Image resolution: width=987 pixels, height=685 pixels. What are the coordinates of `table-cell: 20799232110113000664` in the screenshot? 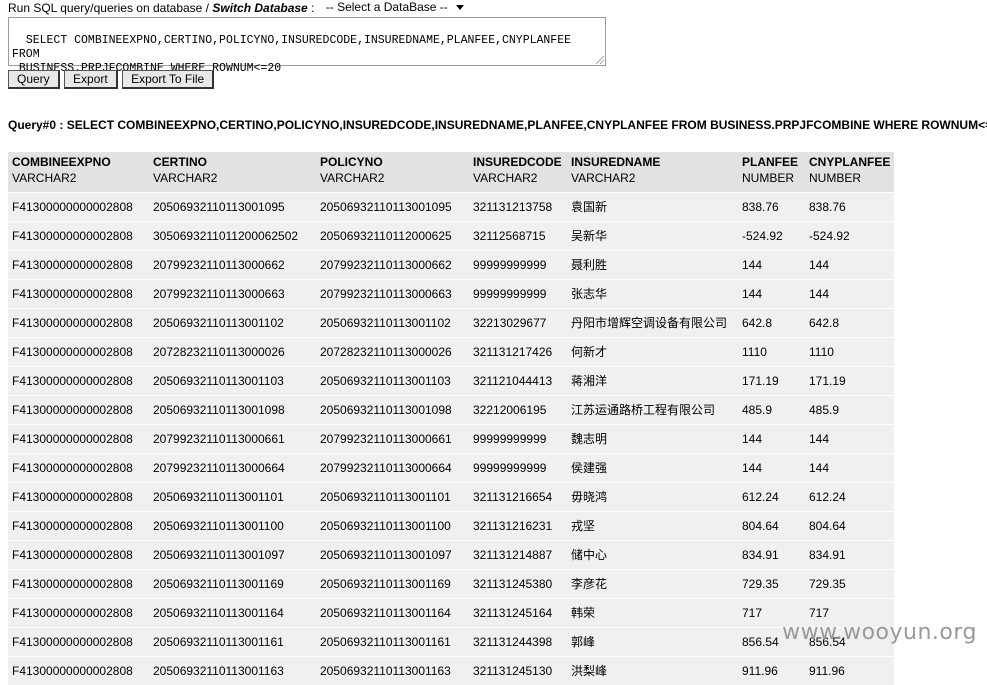 It's located at (232, 468).